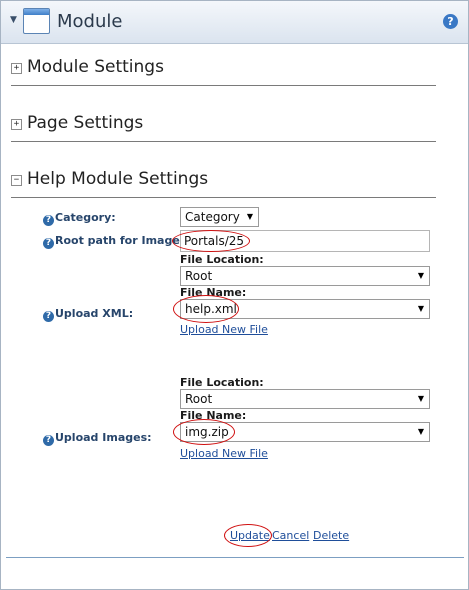 The width and height of the screenshot is (469, 590). Describe the element at coordinates (90, 21) in the screenshot. I see `window-title: Module` at that location.